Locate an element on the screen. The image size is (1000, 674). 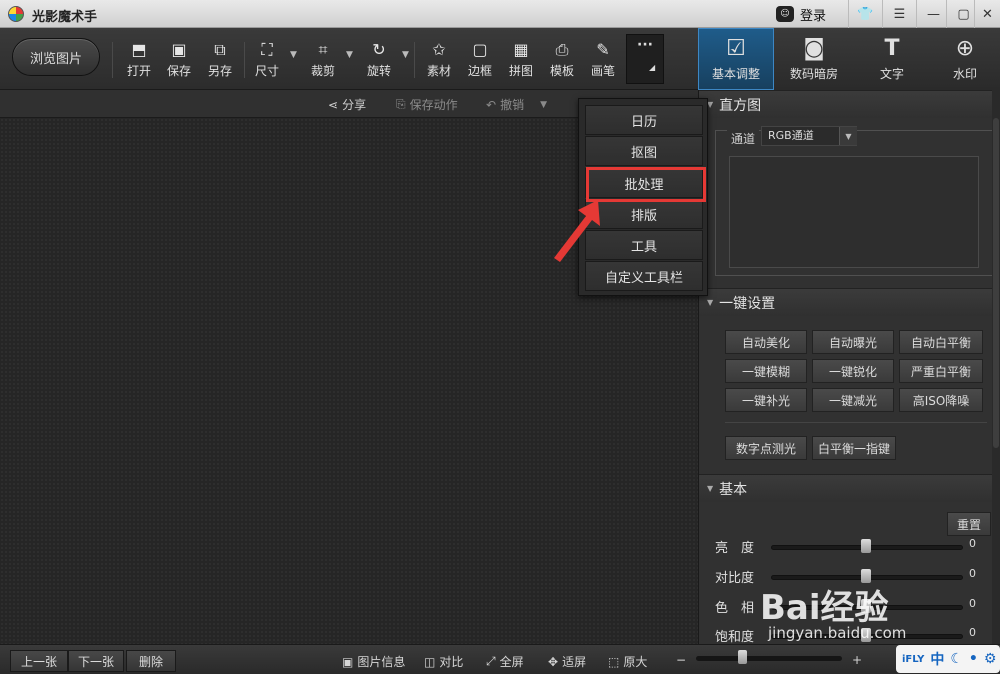
zoom-slider is located at coordinates (769, 658).